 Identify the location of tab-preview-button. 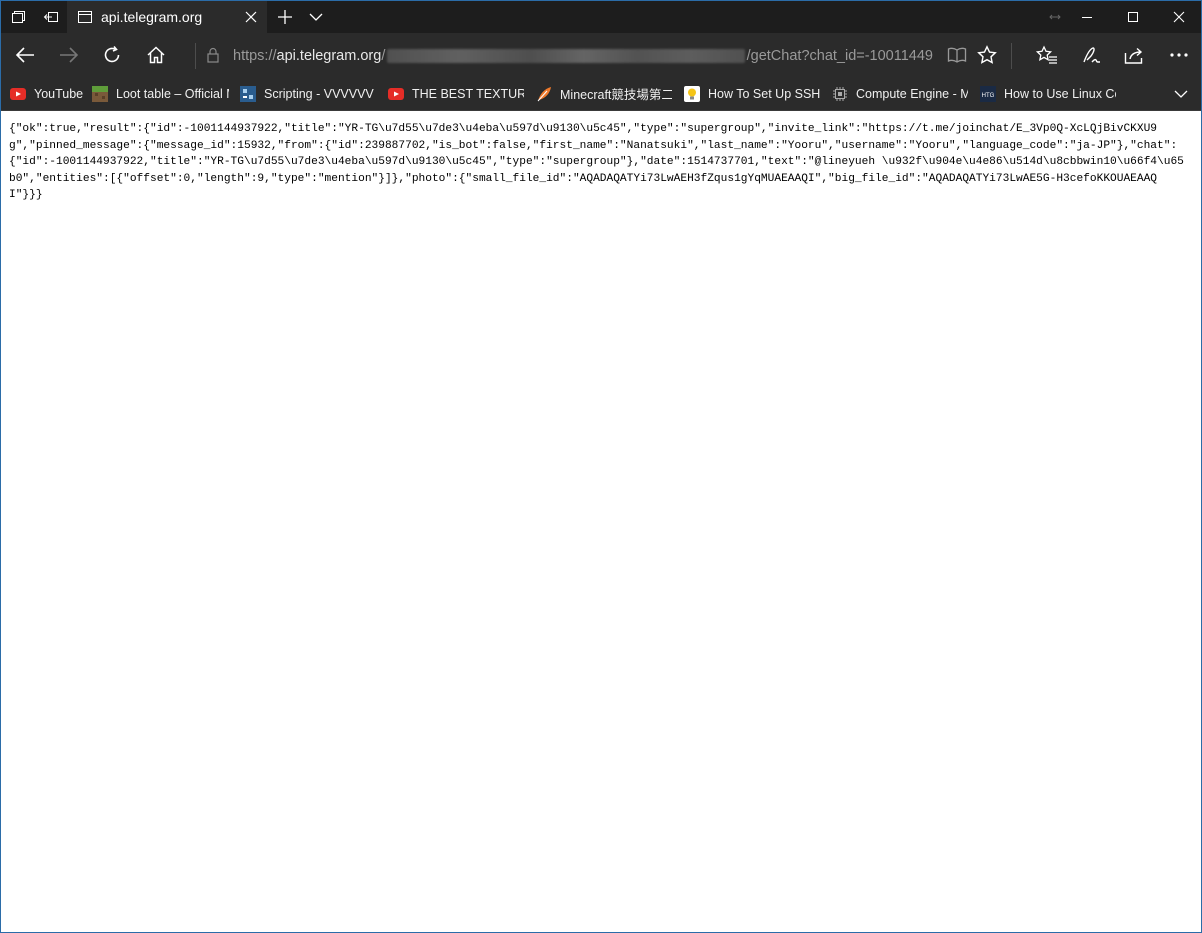
(316, 17).